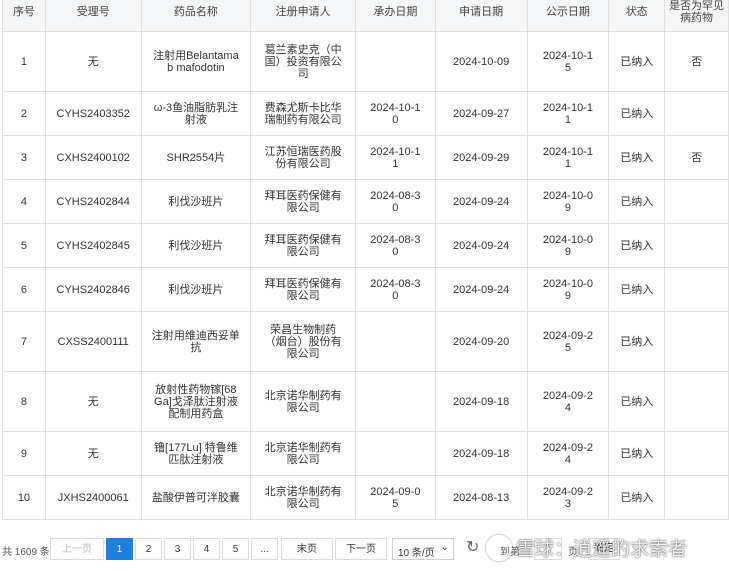 The height and width of the screenshot is (571, 729). Describe the element at coordinates (196, 341) in the screenshot. I see `cell-drug-name: 注射用维迪西妥单抗` at that location.